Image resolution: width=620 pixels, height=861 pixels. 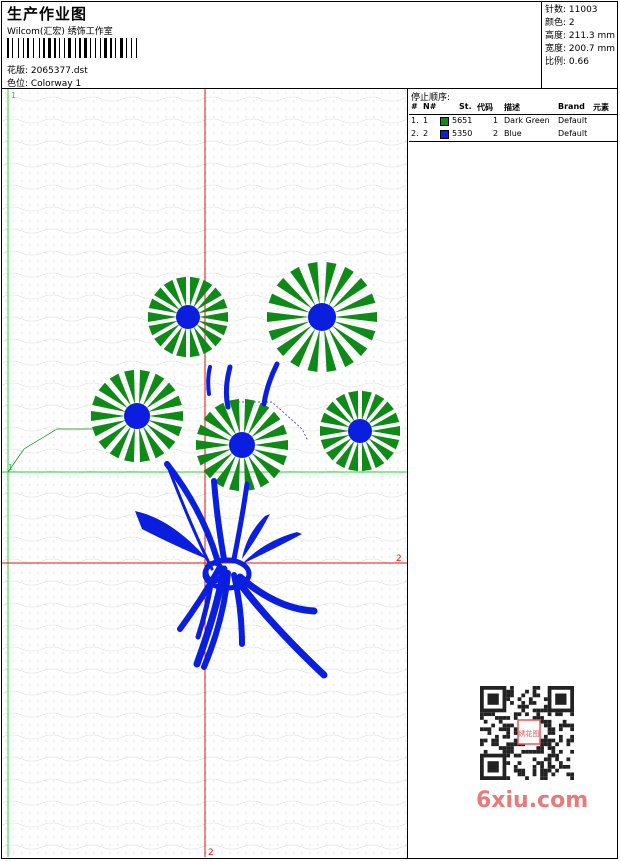 What do you see at coordinates (532, 800) in the screenshot?
I see `watermark-text: 6xiu.com` at bounding box center [532, 800].